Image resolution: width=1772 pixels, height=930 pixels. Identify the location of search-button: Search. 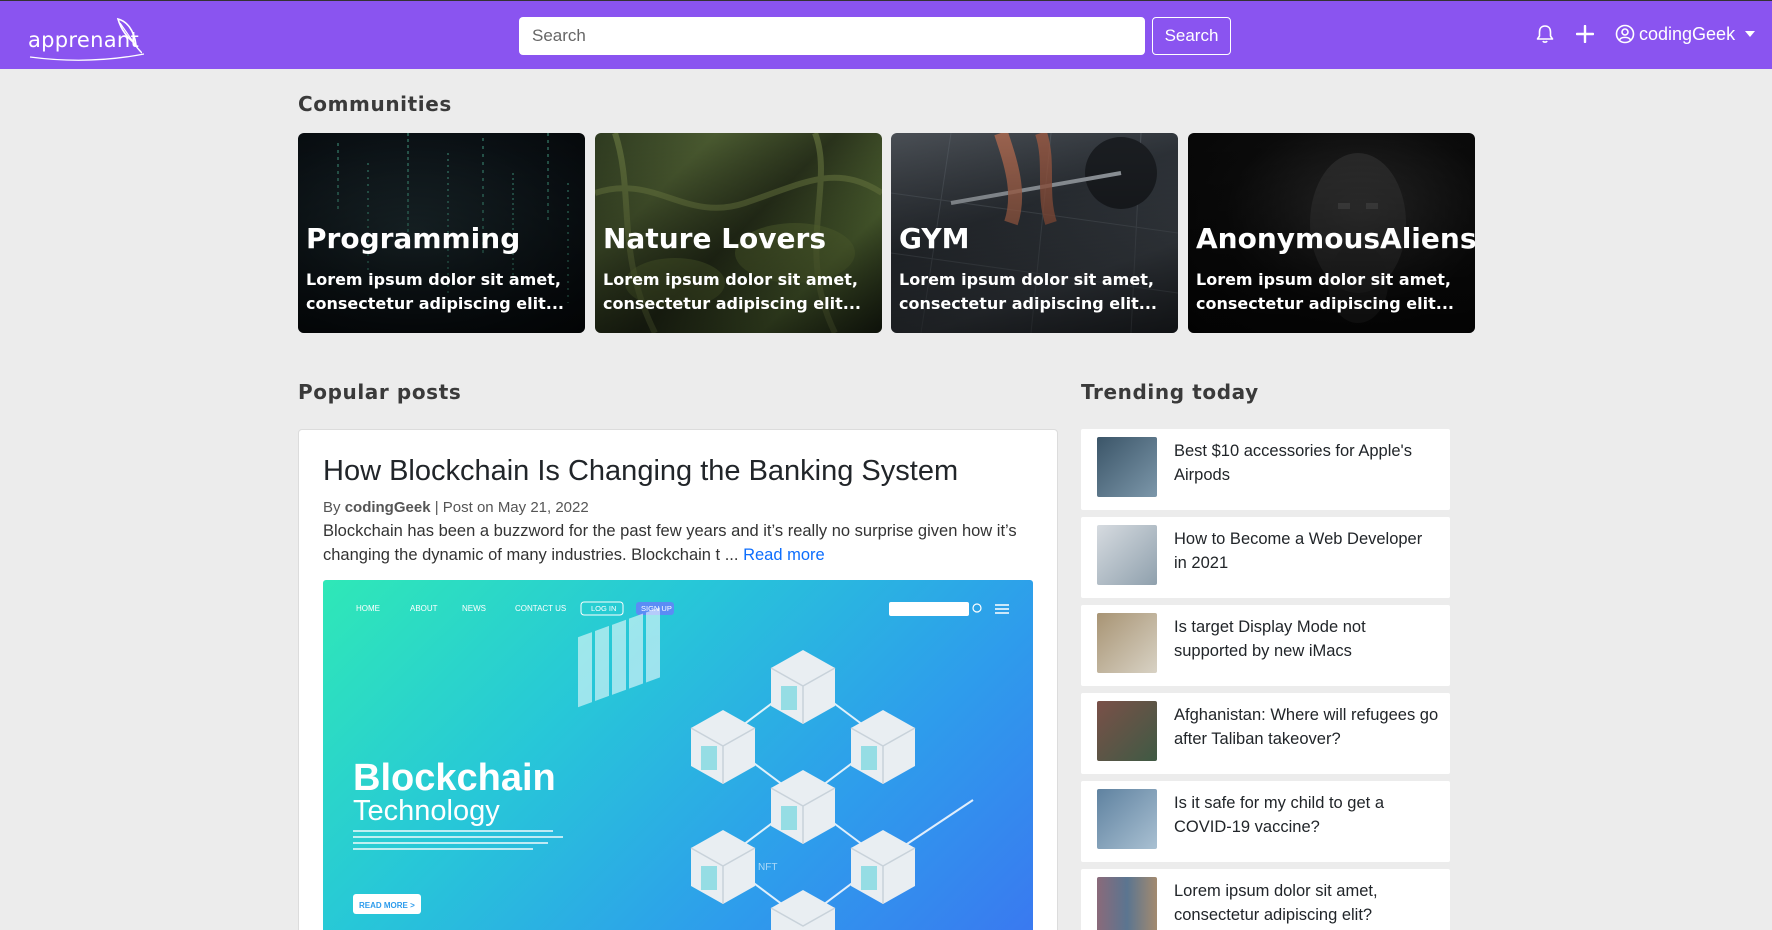
(1191, 36).